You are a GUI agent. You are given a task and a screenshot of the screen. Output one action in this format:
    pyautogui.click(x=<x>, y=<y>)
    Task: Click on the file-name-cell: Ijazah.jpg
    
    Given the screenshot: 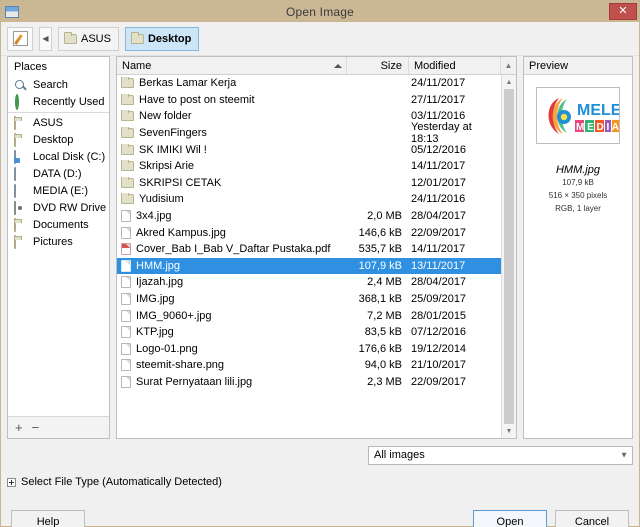 What is the action you would take?
    pyautogui.click(x=234, y=282)
    